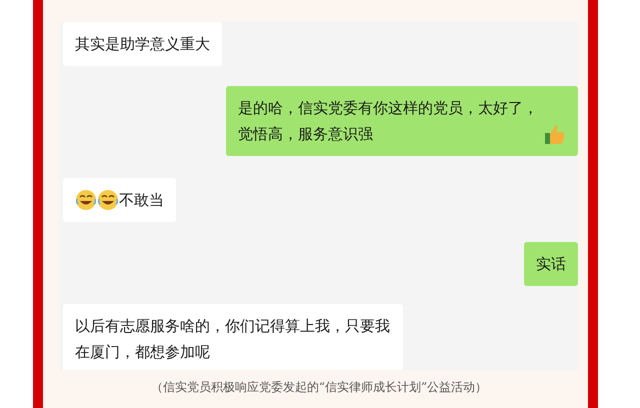  Describe the element at coordinates (551, 264) in the screenshot. I see `message-text: 实话` at that location.